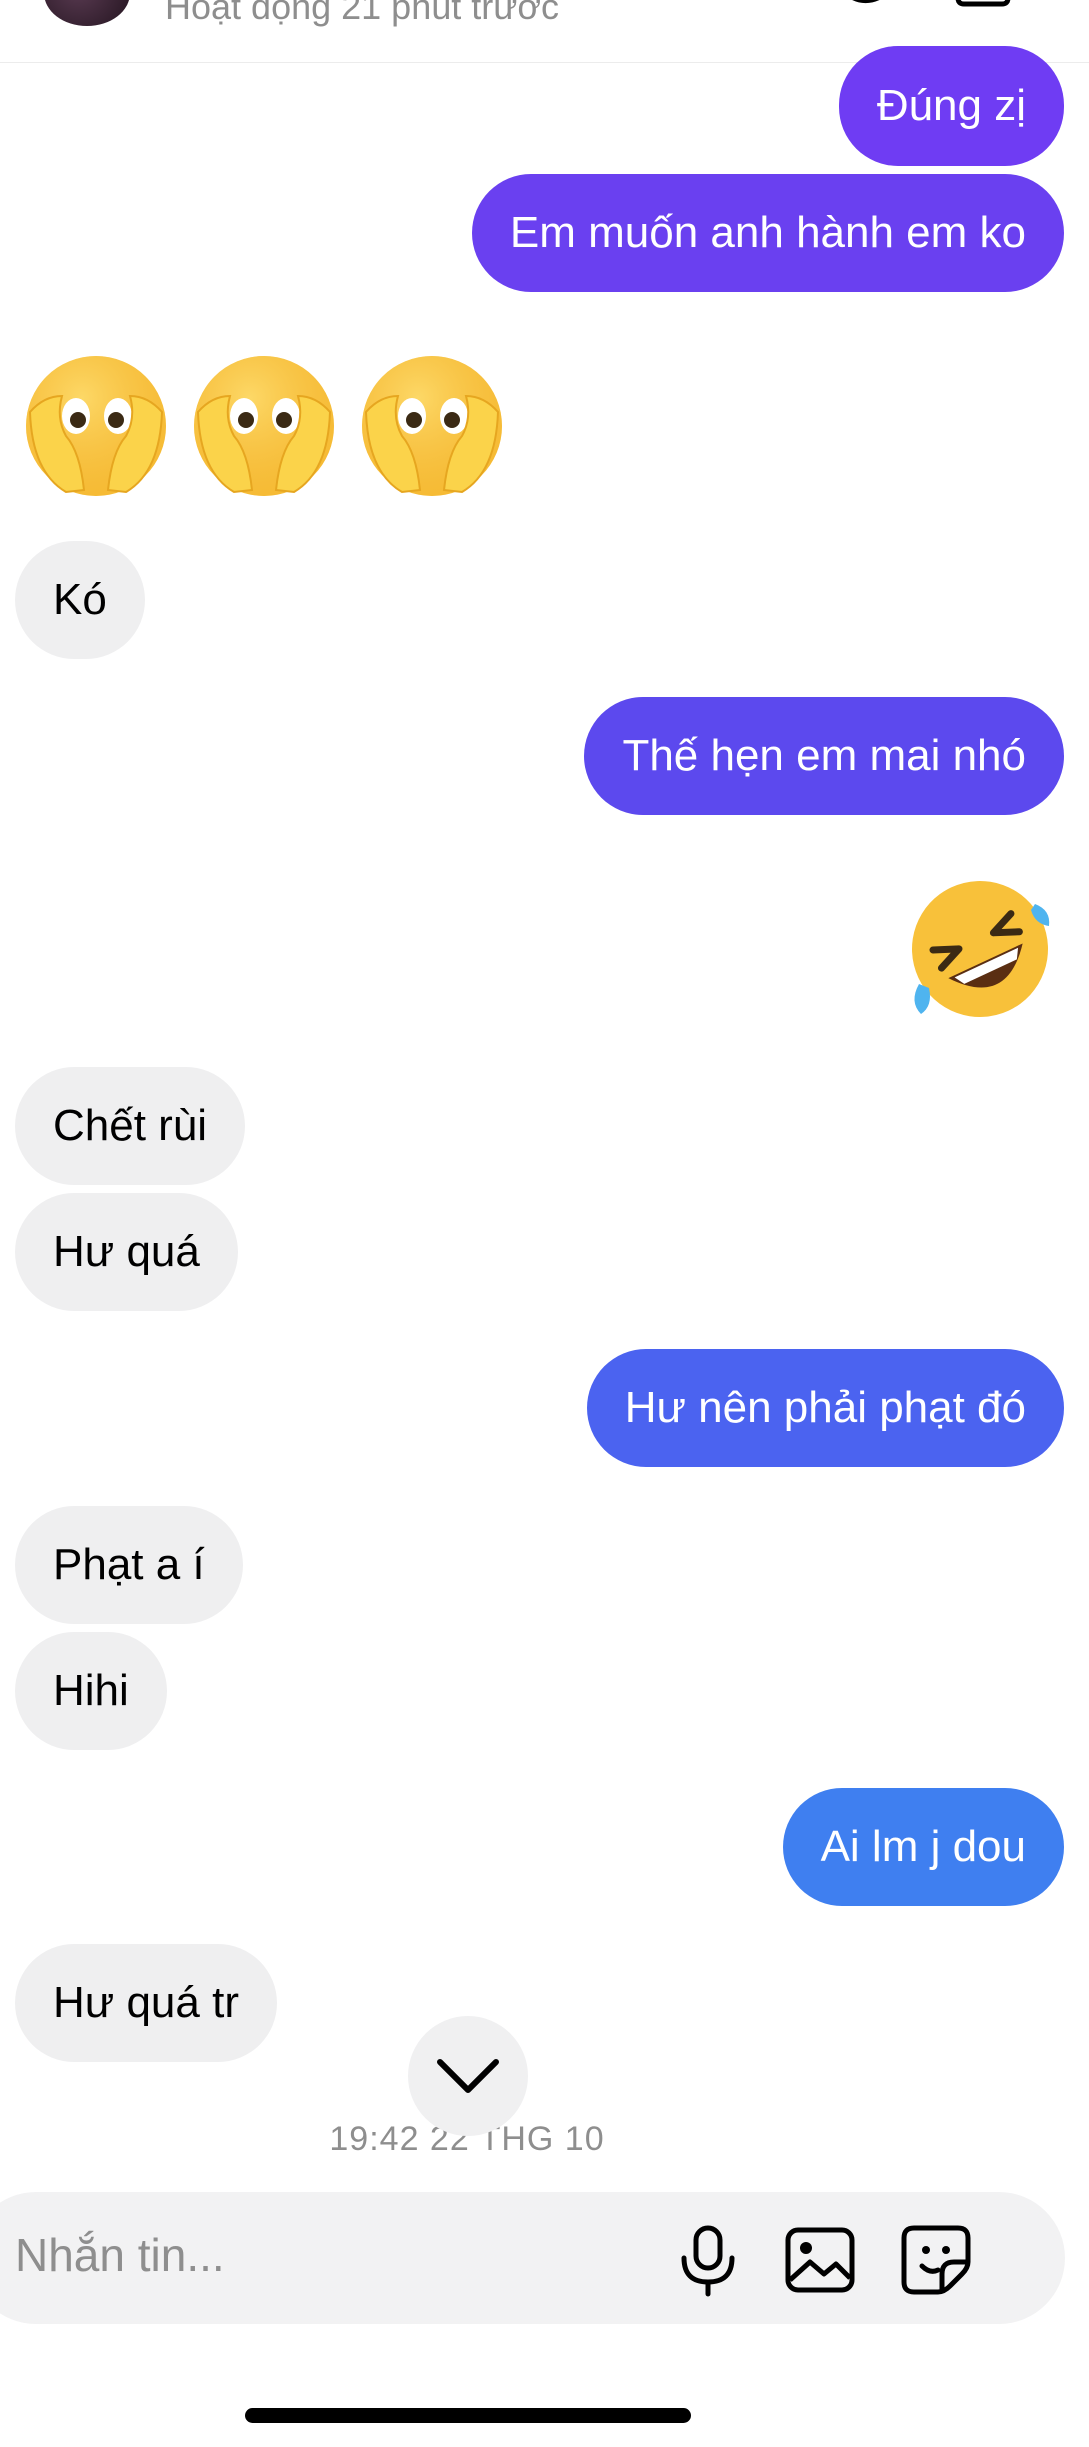 The height and width of the screenshot is (2447, 1089). I want to click on active-status: Hoạt động 21 phút trước, so click(362, 13).